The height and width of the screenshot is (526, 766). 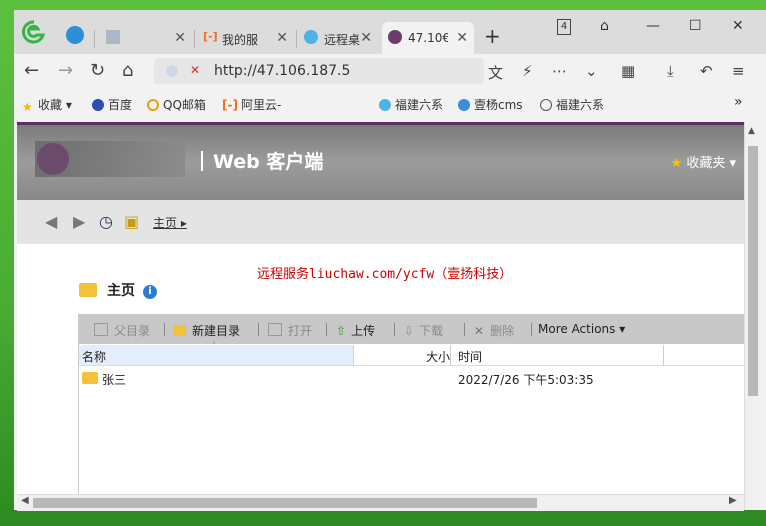 What do you see at coordinates (564, 27) in the screenshot?
I see `tab-count-badge: 4` at bounding box center [564, 27].